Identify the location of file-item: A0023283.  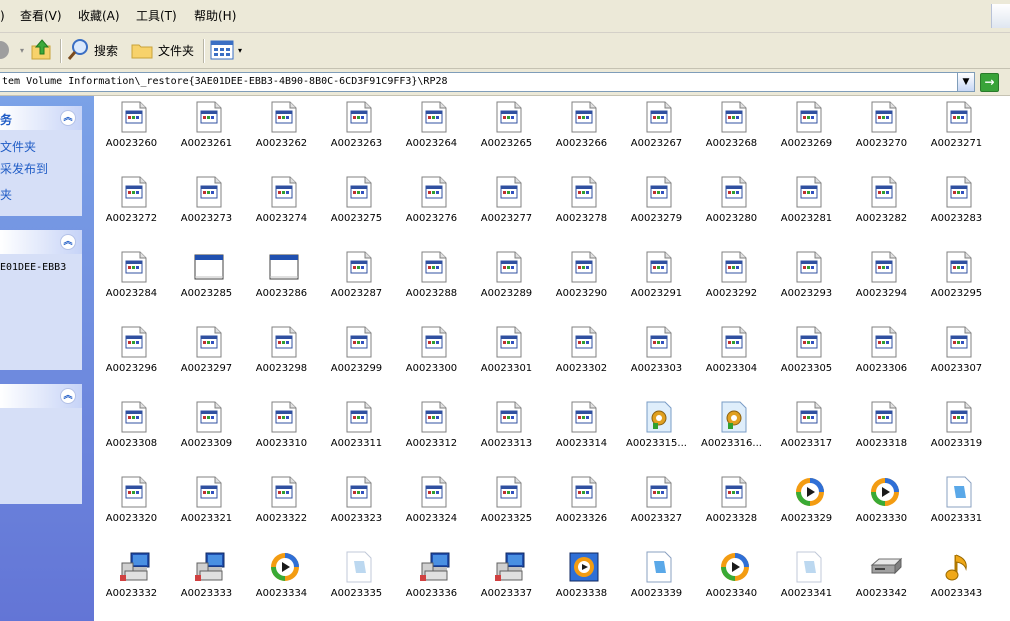
(956, 204).